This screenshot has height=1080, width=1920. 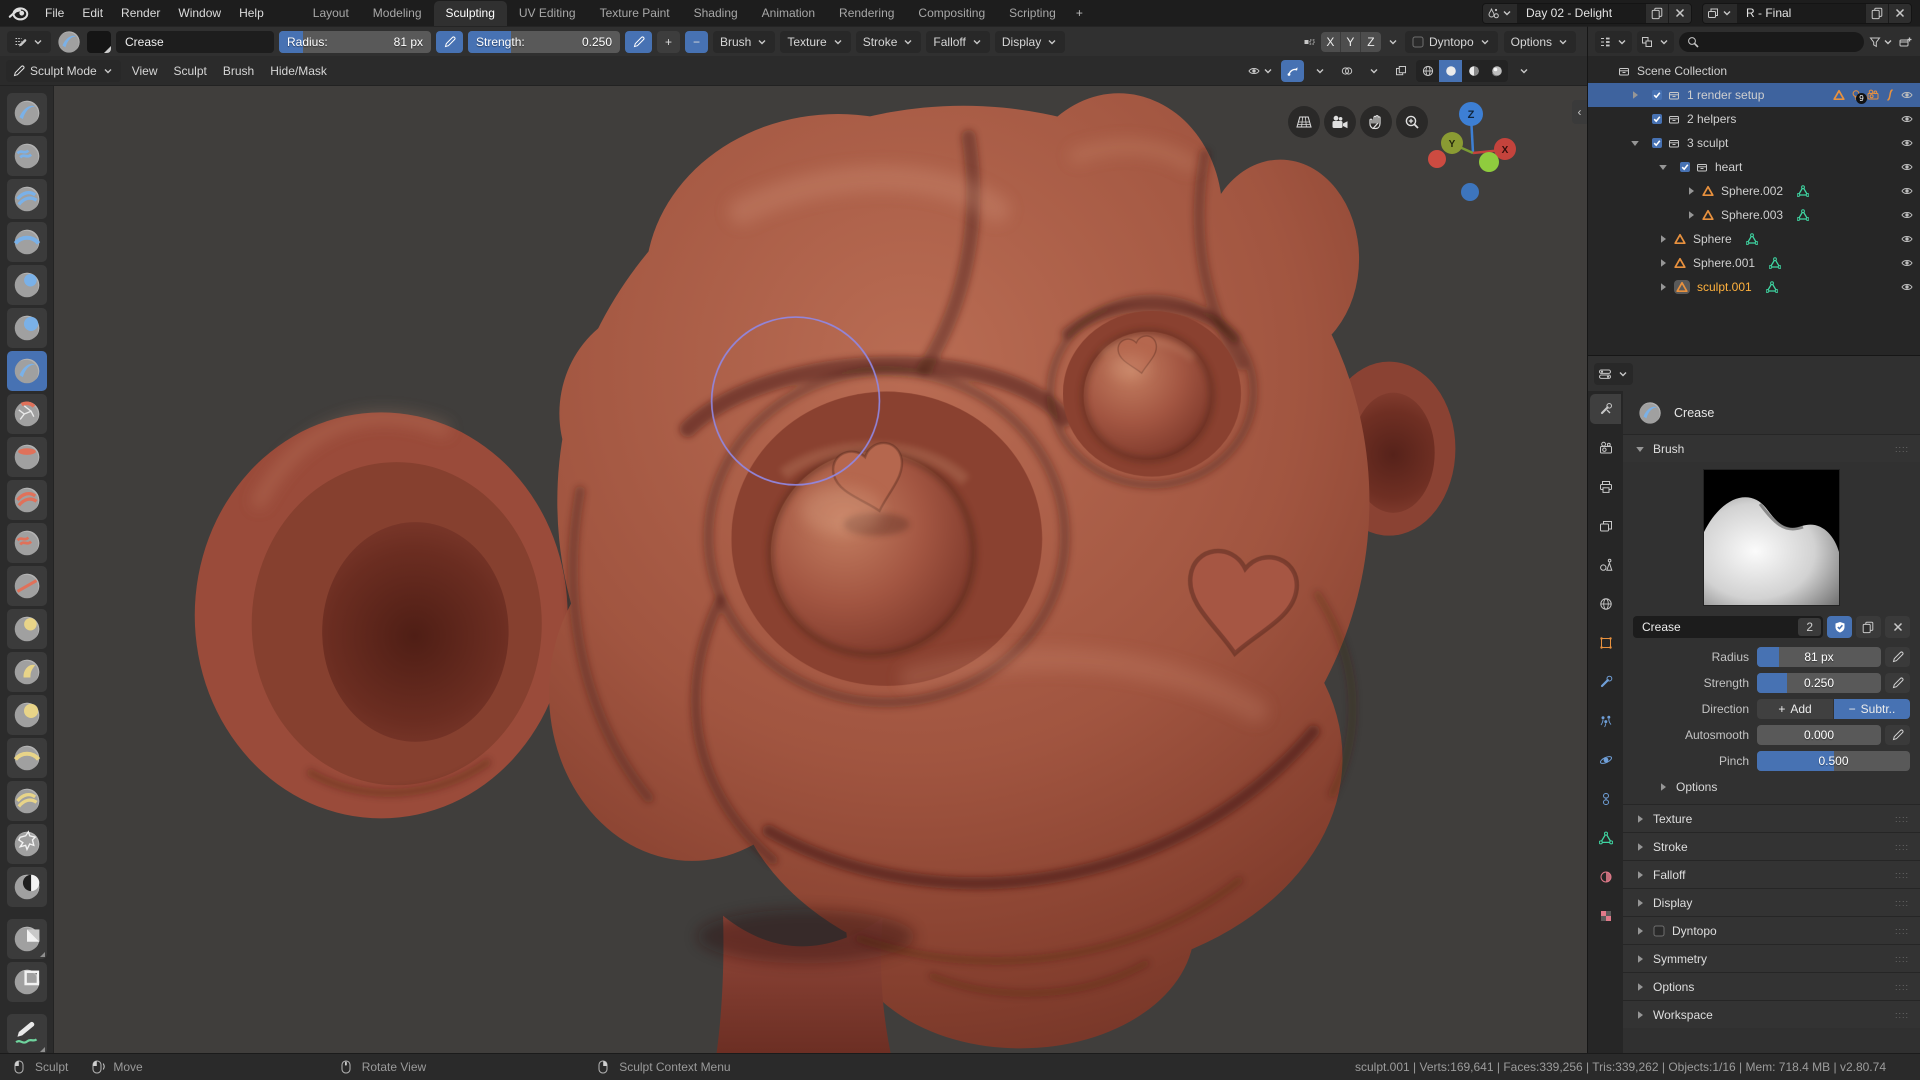 I want to click on brush-snake-hook-button, so click(x=26, y=672).